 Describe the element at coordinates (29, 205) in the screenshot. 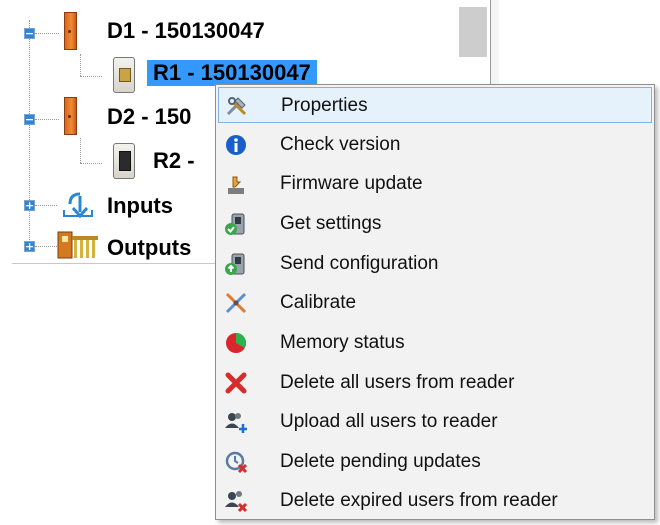

I see `expand-inputs-toggle: +` at that location.